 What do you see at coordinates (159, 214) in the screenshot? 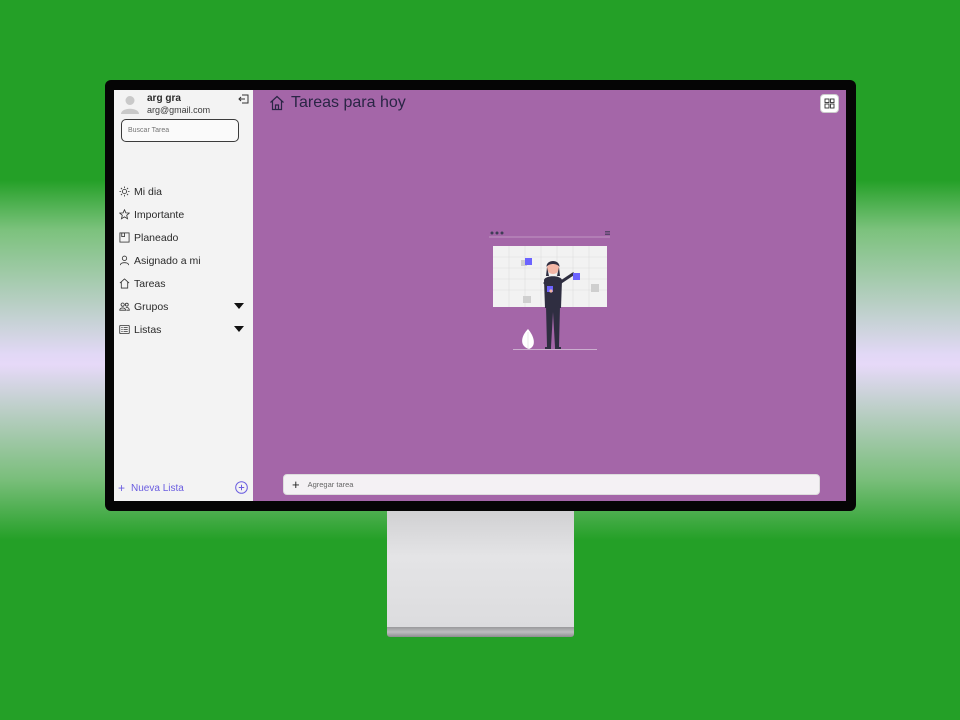
I see `sidebar-item-label: Importante` at bounding box center [159, 214].